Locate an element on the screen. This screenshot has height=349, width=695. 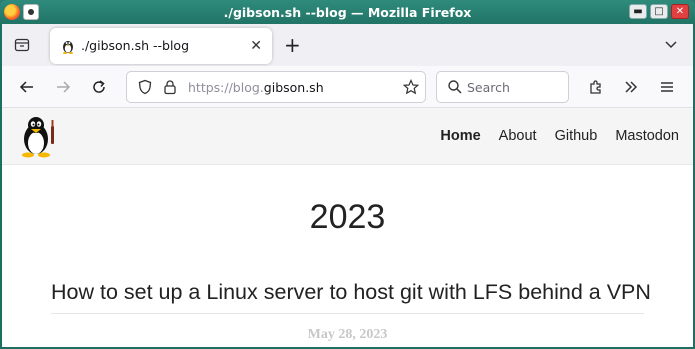
window-title: ./gibson.sh --blog — Mozilla Firefox is located at coordinates (347, 12).